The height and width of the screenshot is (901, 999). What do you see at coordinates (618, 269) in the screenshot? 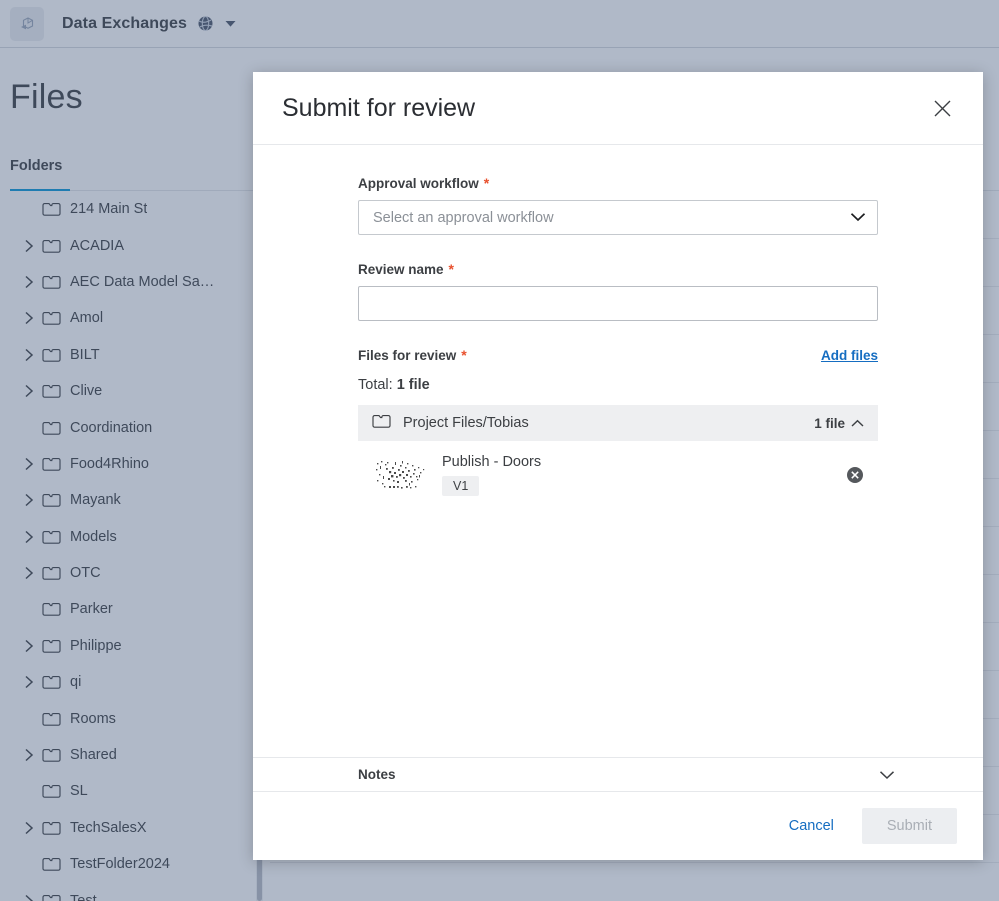
I see `review-name-label: Review name *` at bounding box center [618, 269].